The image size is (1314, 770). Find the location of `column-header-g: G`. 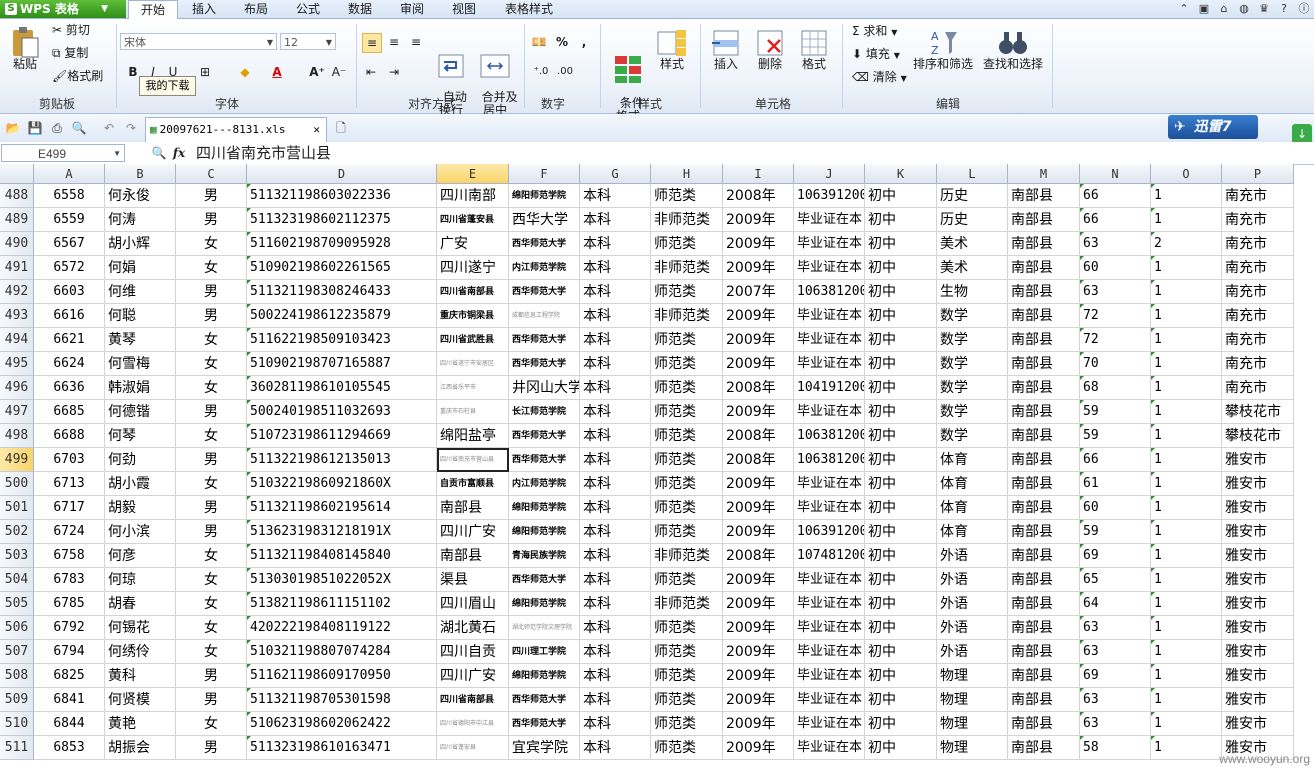

column-header-g: G is located at coordinates (615, 174).